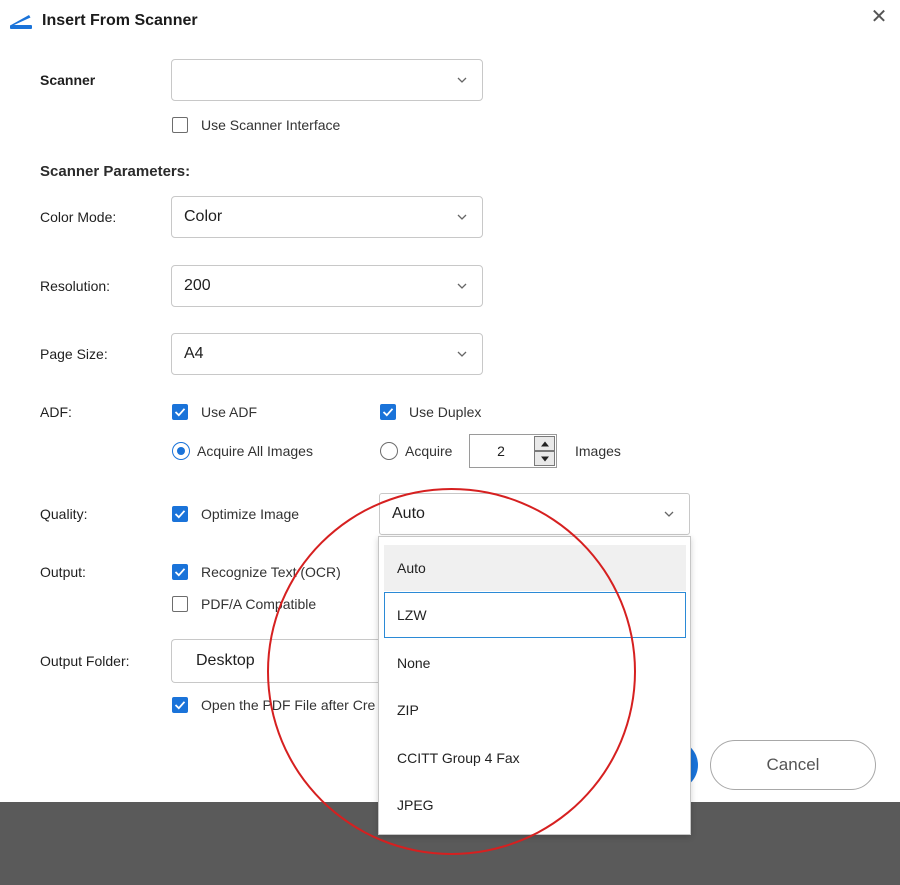 The height and width of the screenshot is (885, 900). Describe the element at coordinates (203, 216) in the screenshot. I see `color-mode-value: Color` at that location.